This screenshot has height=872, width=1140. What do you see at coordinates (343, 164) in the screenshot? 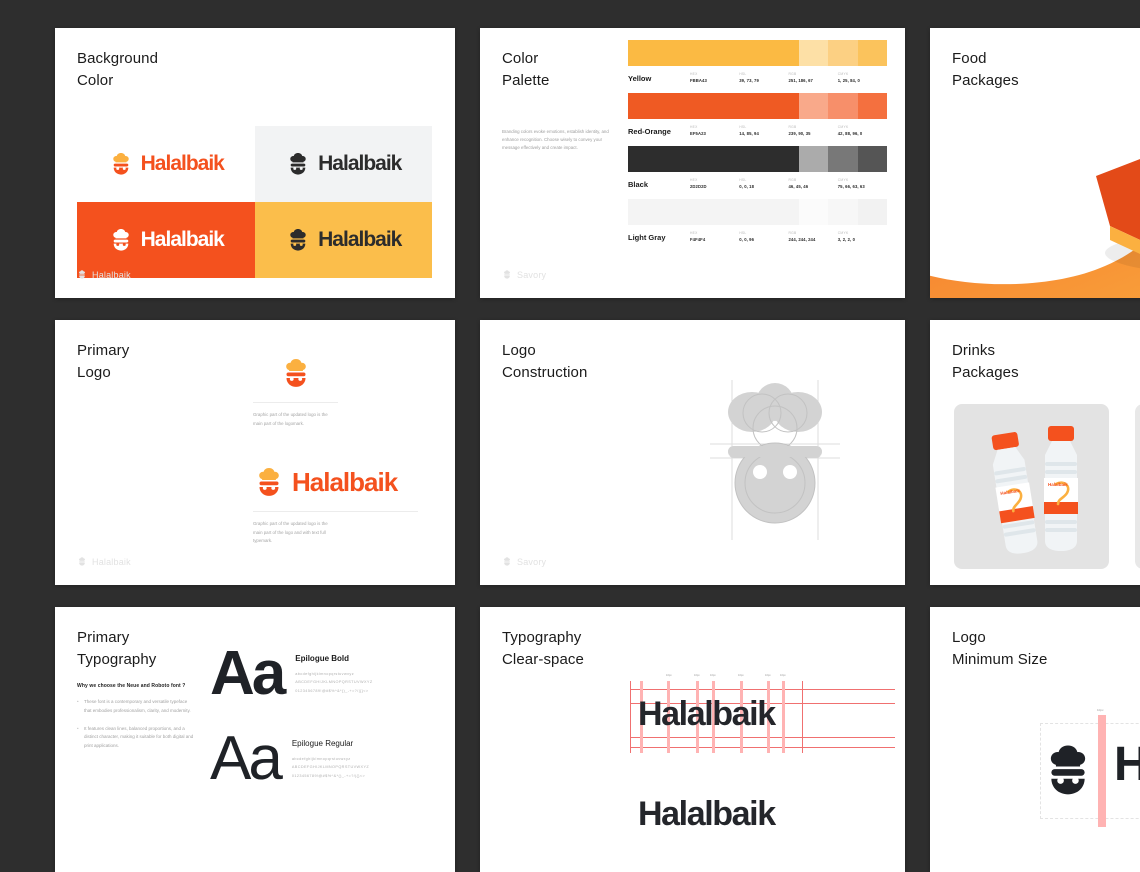
I see `swatch-cell-light-gray: Halalbaik` at bounding box center [343, 164].